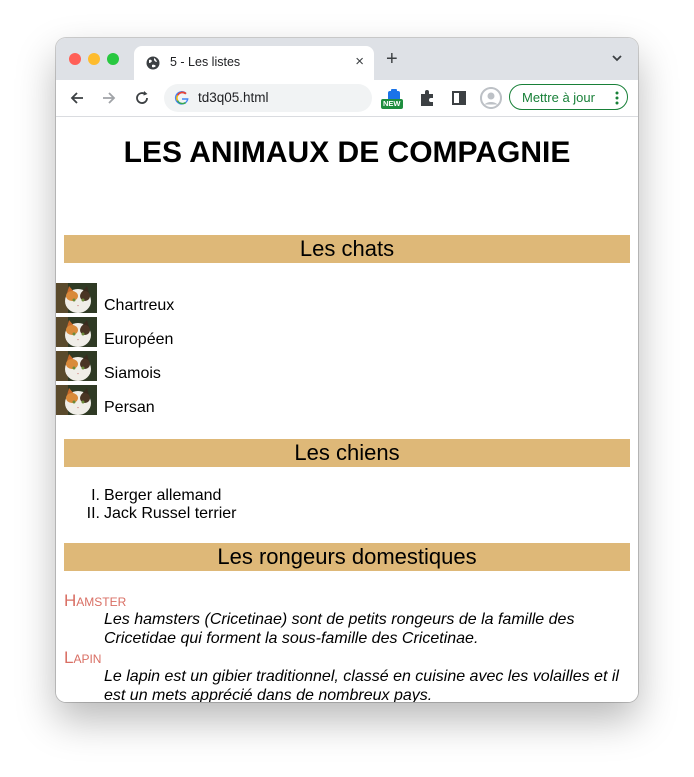 The image size is (694, 777). Describe the element at coordinates (359, 62) in the screenshot. I see `tab-close-icon: ×` at that location.